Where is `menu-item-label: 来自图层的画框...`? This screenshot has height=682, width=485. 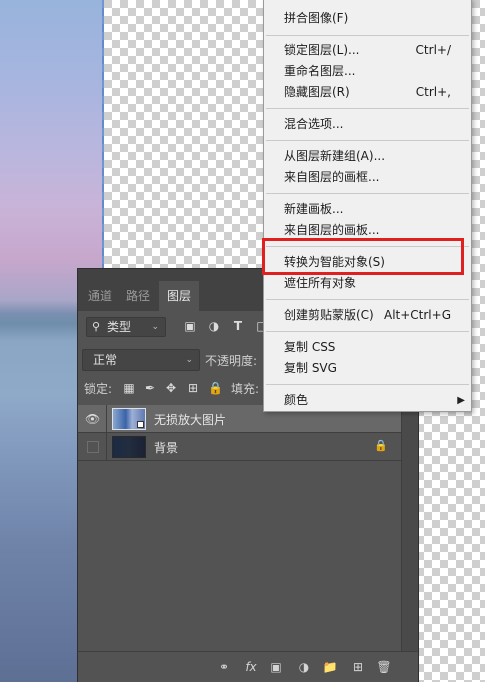 menu-item-label: 来自图层的画框... is located at coordinates (332, 177).